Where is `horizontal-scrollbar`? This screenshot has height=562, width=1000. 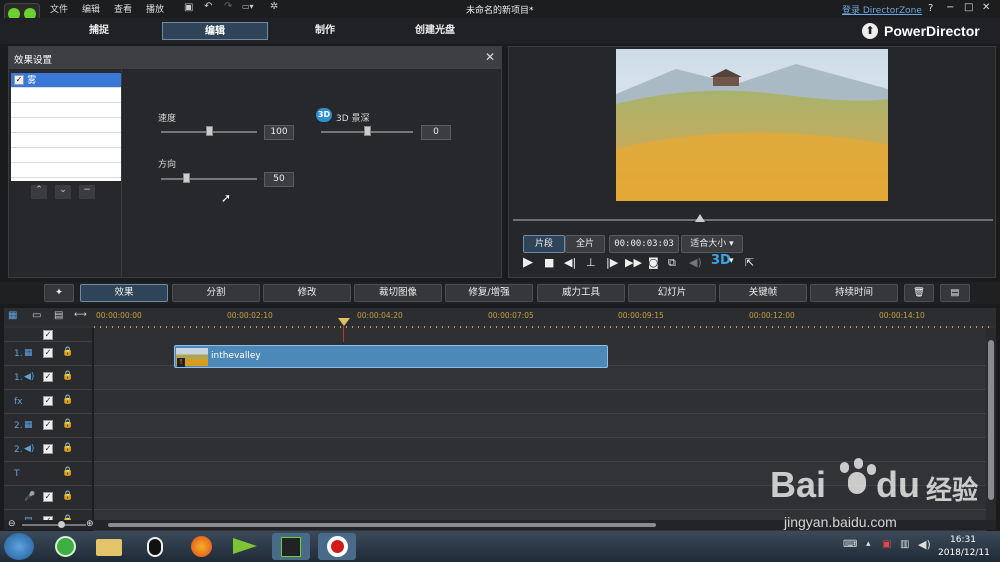
horizontal-scrollbar is located at coordinates (382, 525).